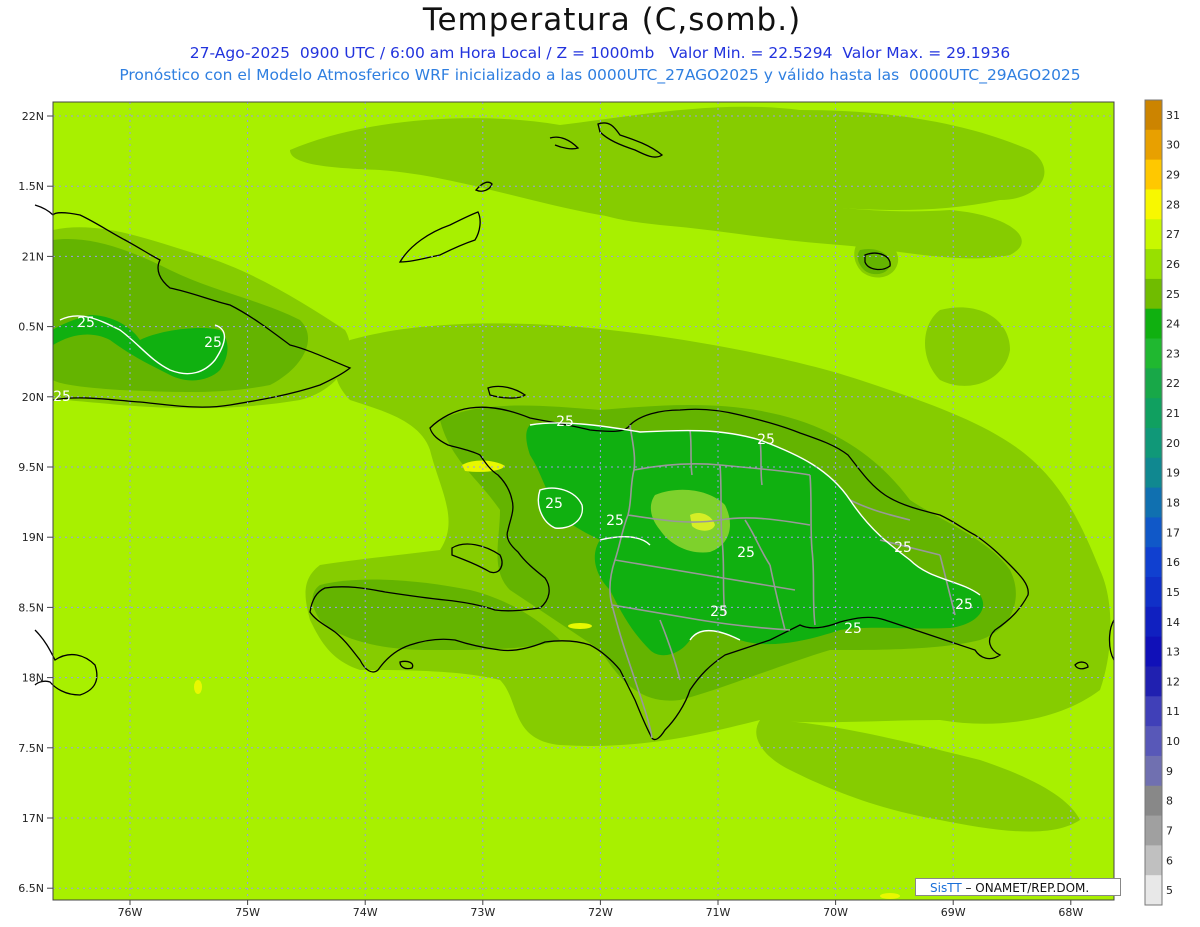 Image resolution: width=1200 pixels, height=927 pixels. Describe the element at coordinates (1173, 681) in the screenshot. I see `colorbar-label: 12` at that location.